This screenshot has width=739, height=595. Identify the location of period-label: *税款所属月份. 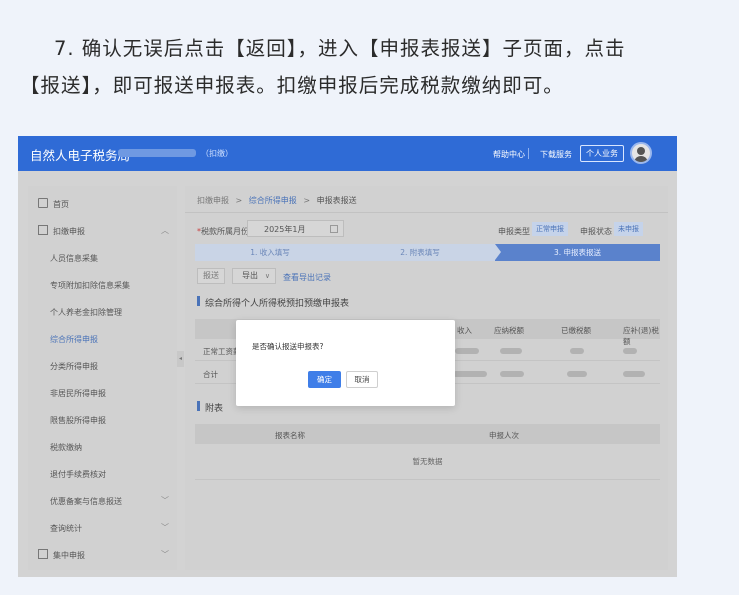
(223, 231).